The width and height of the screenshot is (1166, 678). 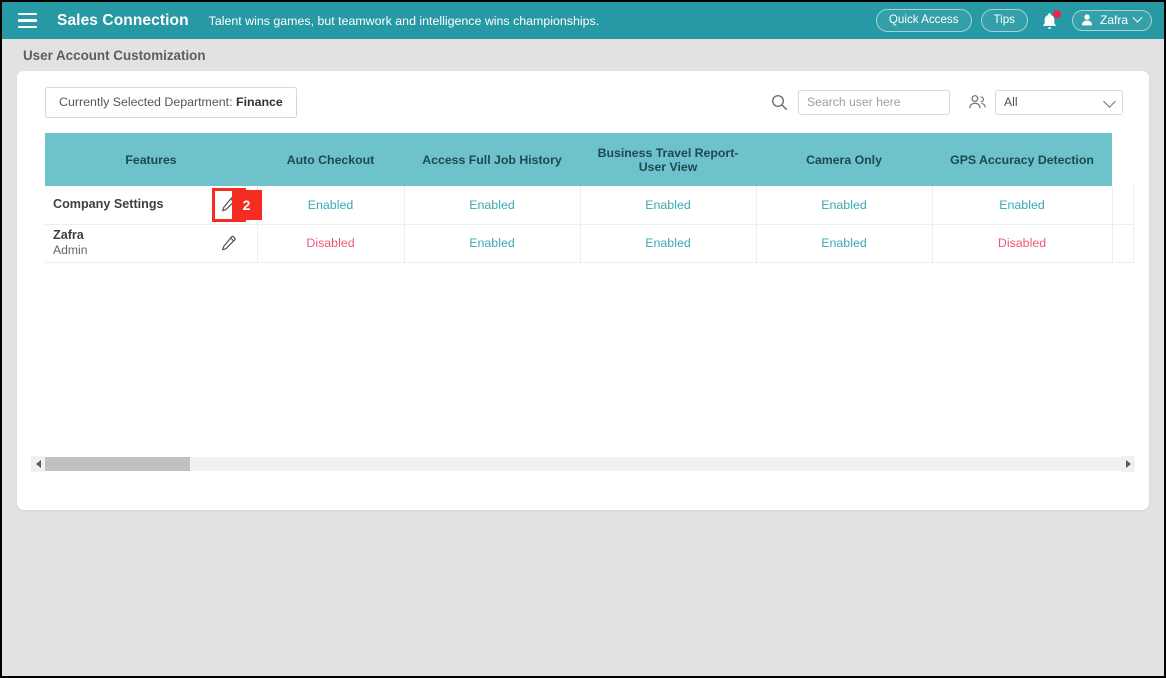 I want to click on selected-department-value: Finance, so click(x=259, y=101).